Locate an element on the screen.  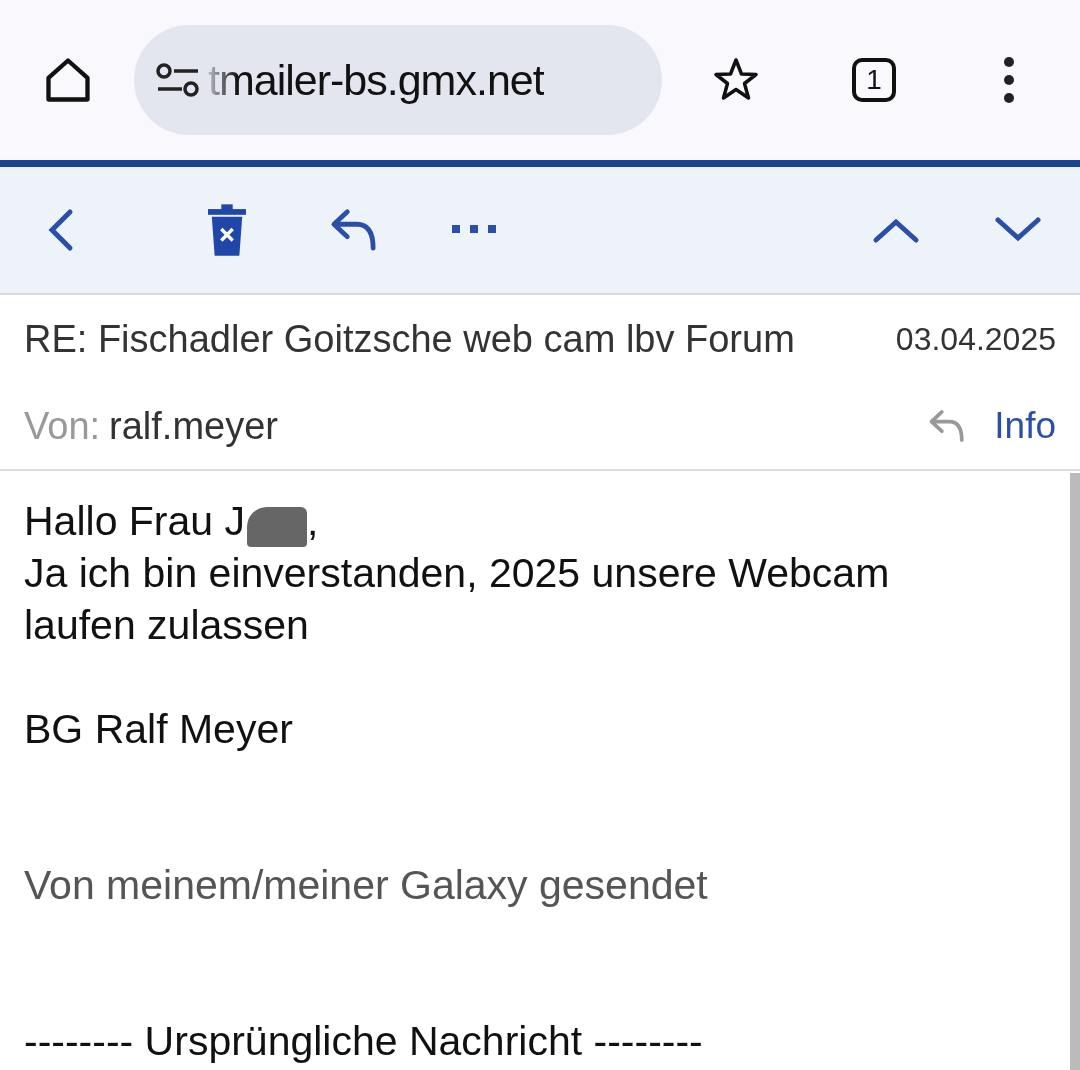
scrollbar is located at coordinates (1075, 771).